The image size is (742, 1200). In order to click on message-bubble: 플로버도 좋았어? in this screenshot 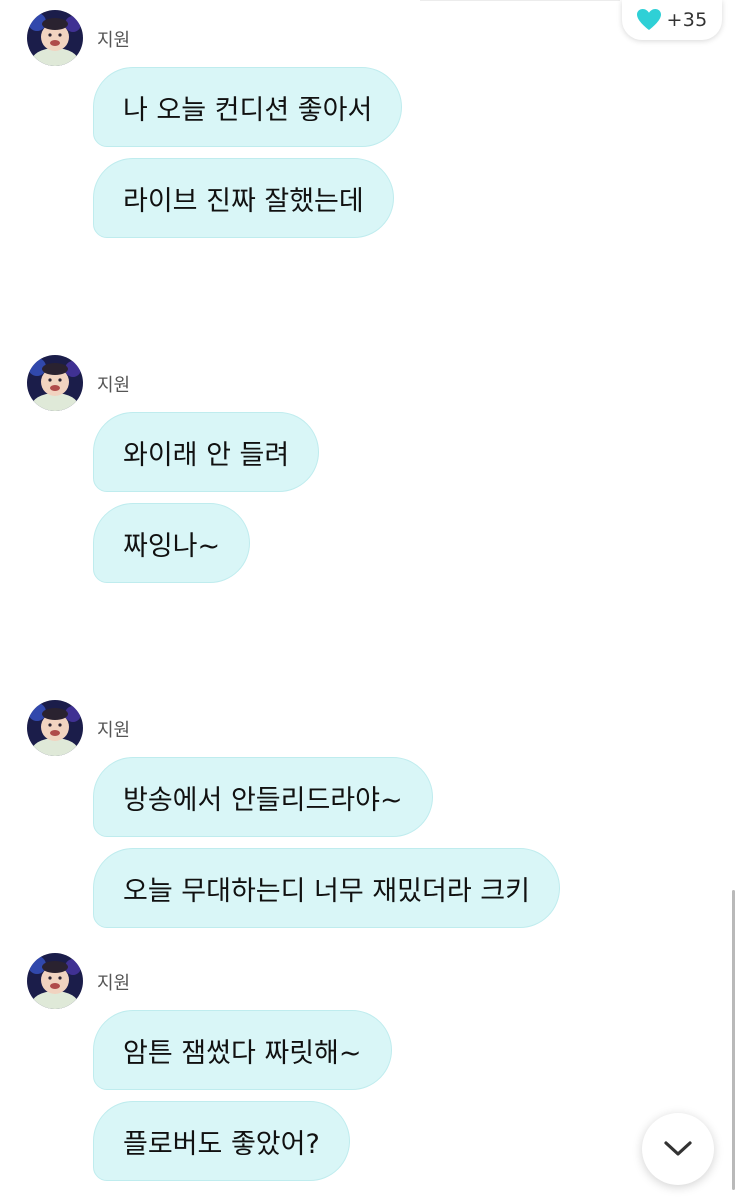, I will do `click(221, 1141)`.